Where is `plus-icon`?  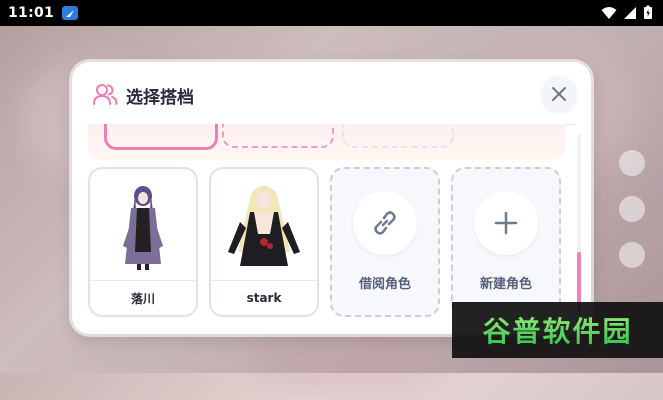
plus-icon is located at coordinates (506, 223).